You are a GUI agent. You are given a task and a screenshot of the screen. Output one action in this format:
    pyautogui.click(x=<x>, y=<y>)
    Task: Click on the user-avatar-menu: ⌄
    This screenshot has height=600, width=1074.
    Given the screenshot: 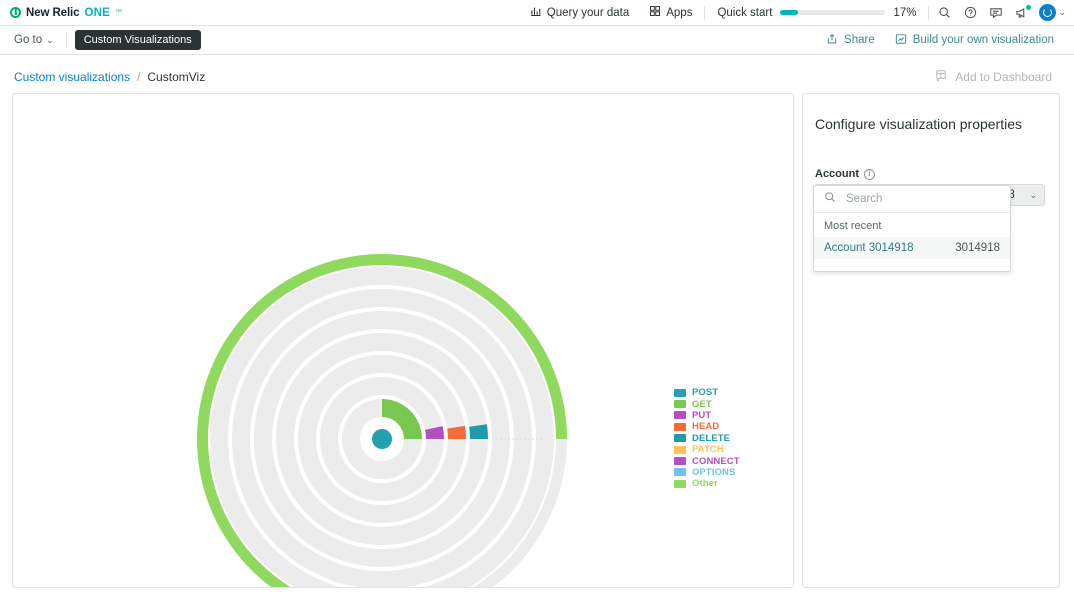 What is the action you would take?
    pyautogui.click(x=1050, y=12)
    